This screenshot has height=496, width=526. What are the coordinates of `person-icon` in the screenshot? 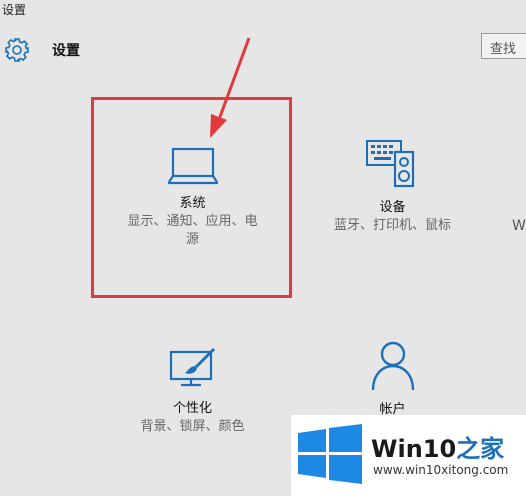 It's located at (392, 366).